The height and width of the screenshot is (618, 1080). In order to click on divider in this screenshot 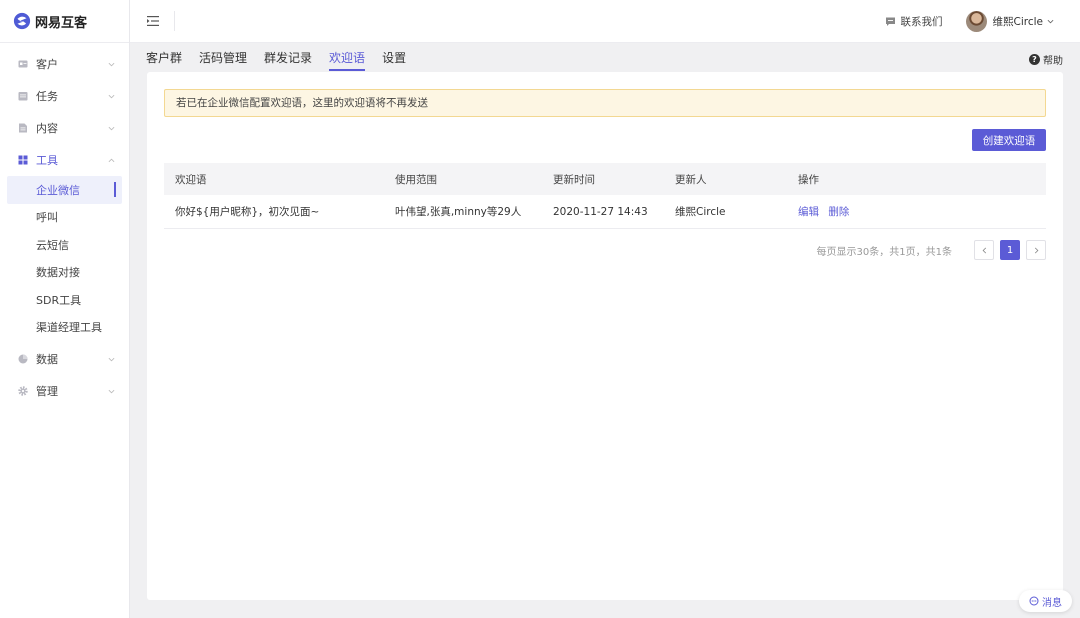, I will do `click(174, 21)`.